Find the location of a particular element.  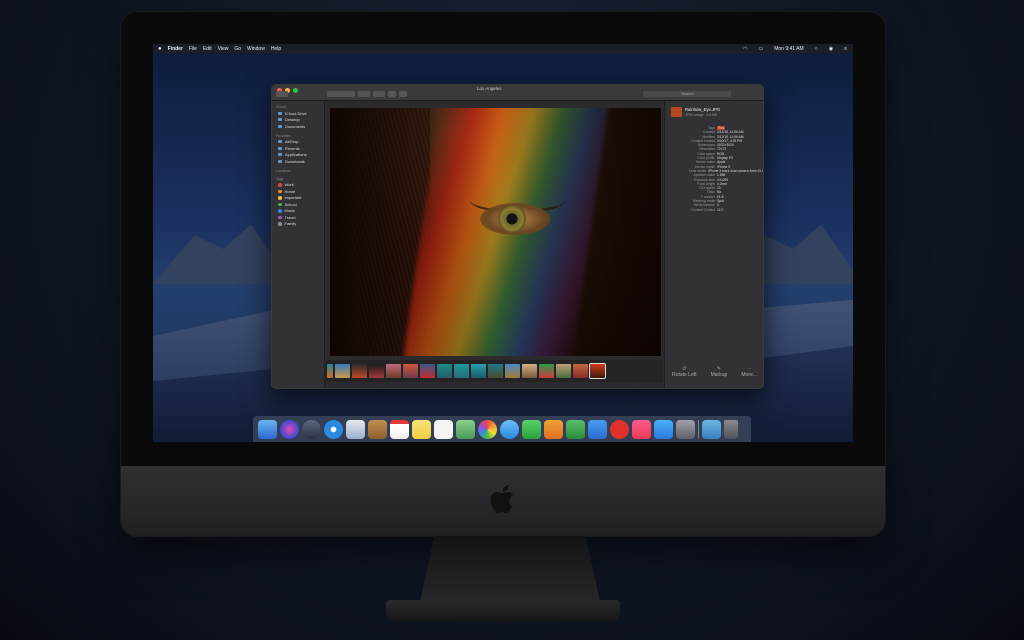

sidebar-item-label: iCloud Drive is located at coordinates (296, 113).